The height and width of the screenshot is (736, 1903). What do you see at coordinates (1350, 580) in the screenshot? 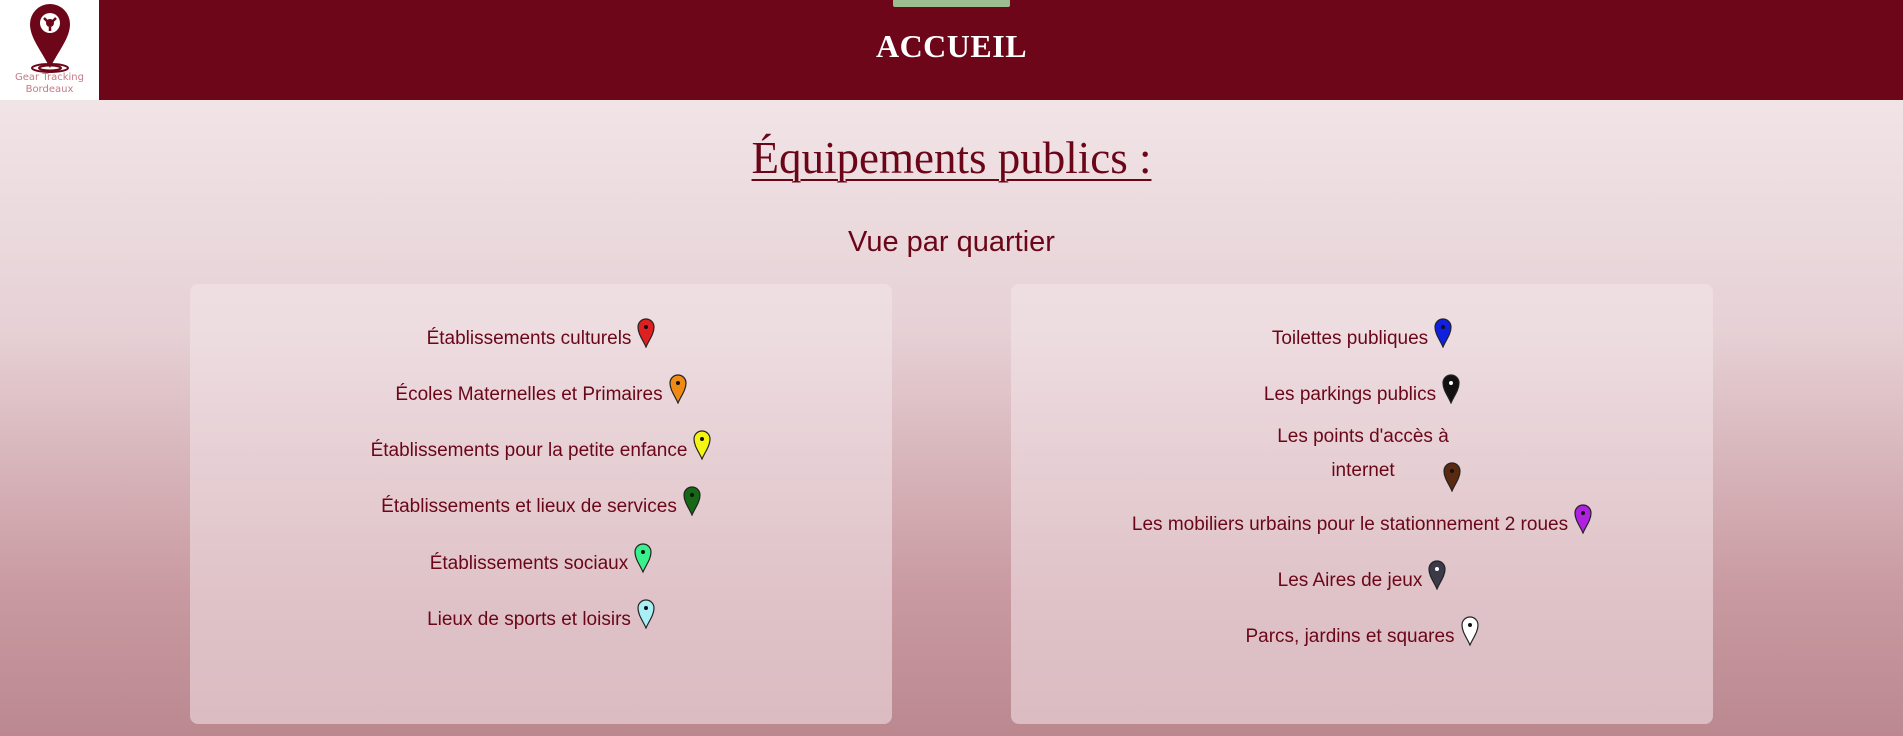
I see `category-label: Les Aires de jeux` at bounding box center [1350, 580].